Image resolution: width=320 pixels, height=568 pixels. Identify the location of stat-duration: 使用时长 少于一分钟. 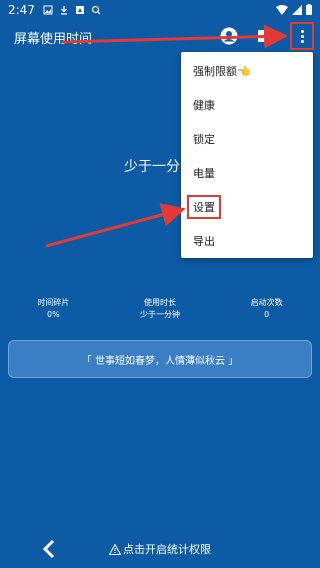
(160, 309).